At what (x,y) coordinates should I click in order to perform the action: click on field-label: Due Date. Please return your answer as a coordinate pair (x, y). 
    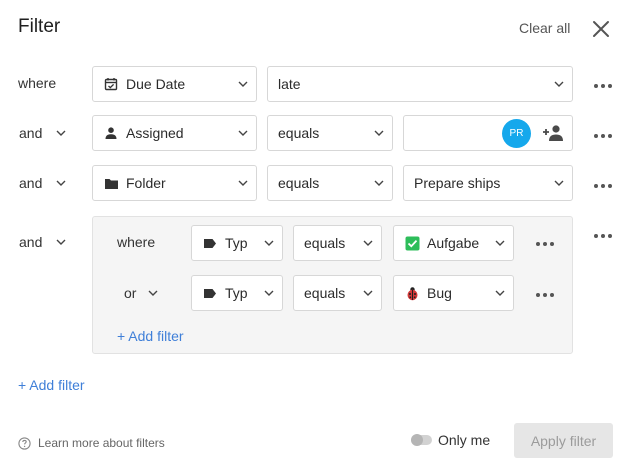
    Looking at the image, I should click on (156, 84).